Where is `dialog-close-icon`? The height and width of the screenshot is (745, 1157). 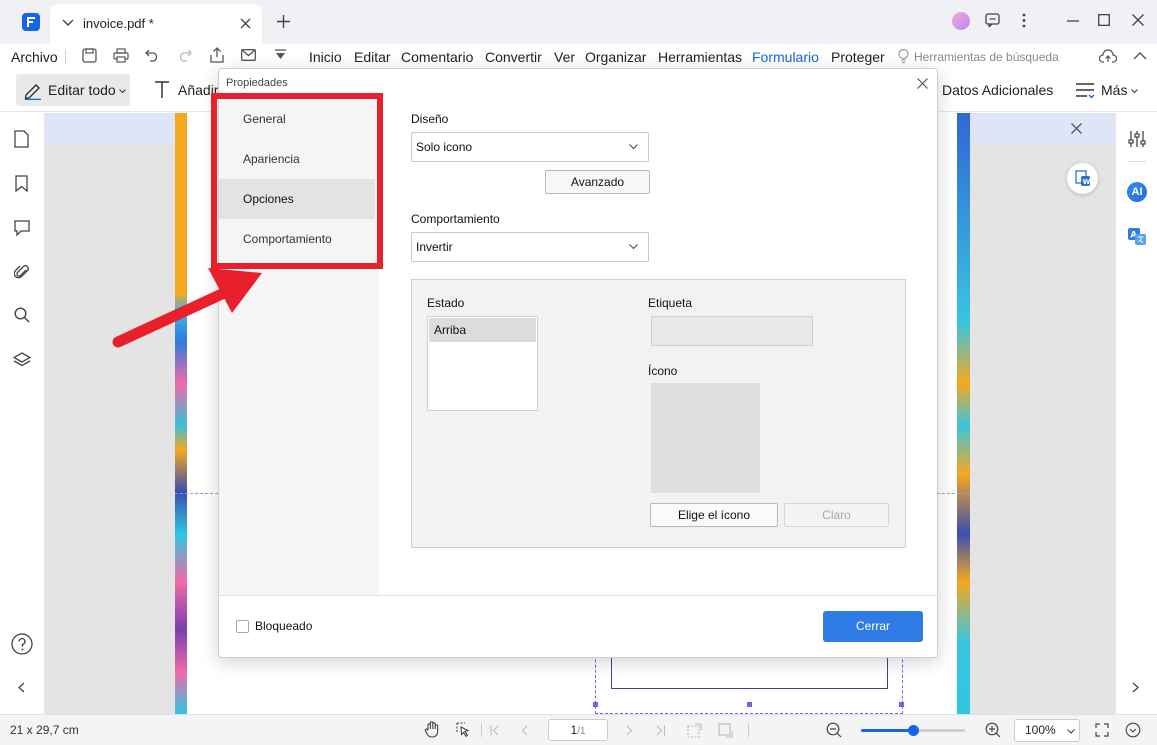 dialog-close-icon is located at coordinates (922, 83).